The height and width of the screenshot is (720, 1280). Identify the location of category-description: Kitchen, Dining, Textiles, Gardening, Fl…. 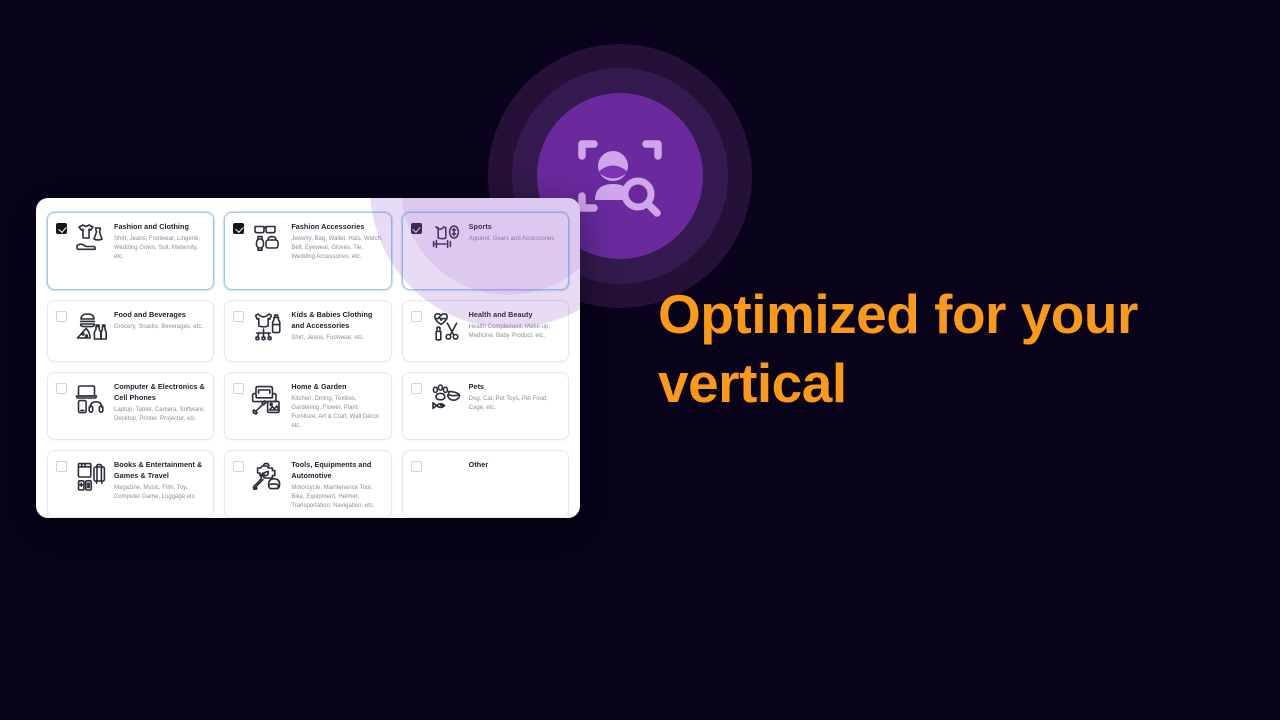
(336, 413).